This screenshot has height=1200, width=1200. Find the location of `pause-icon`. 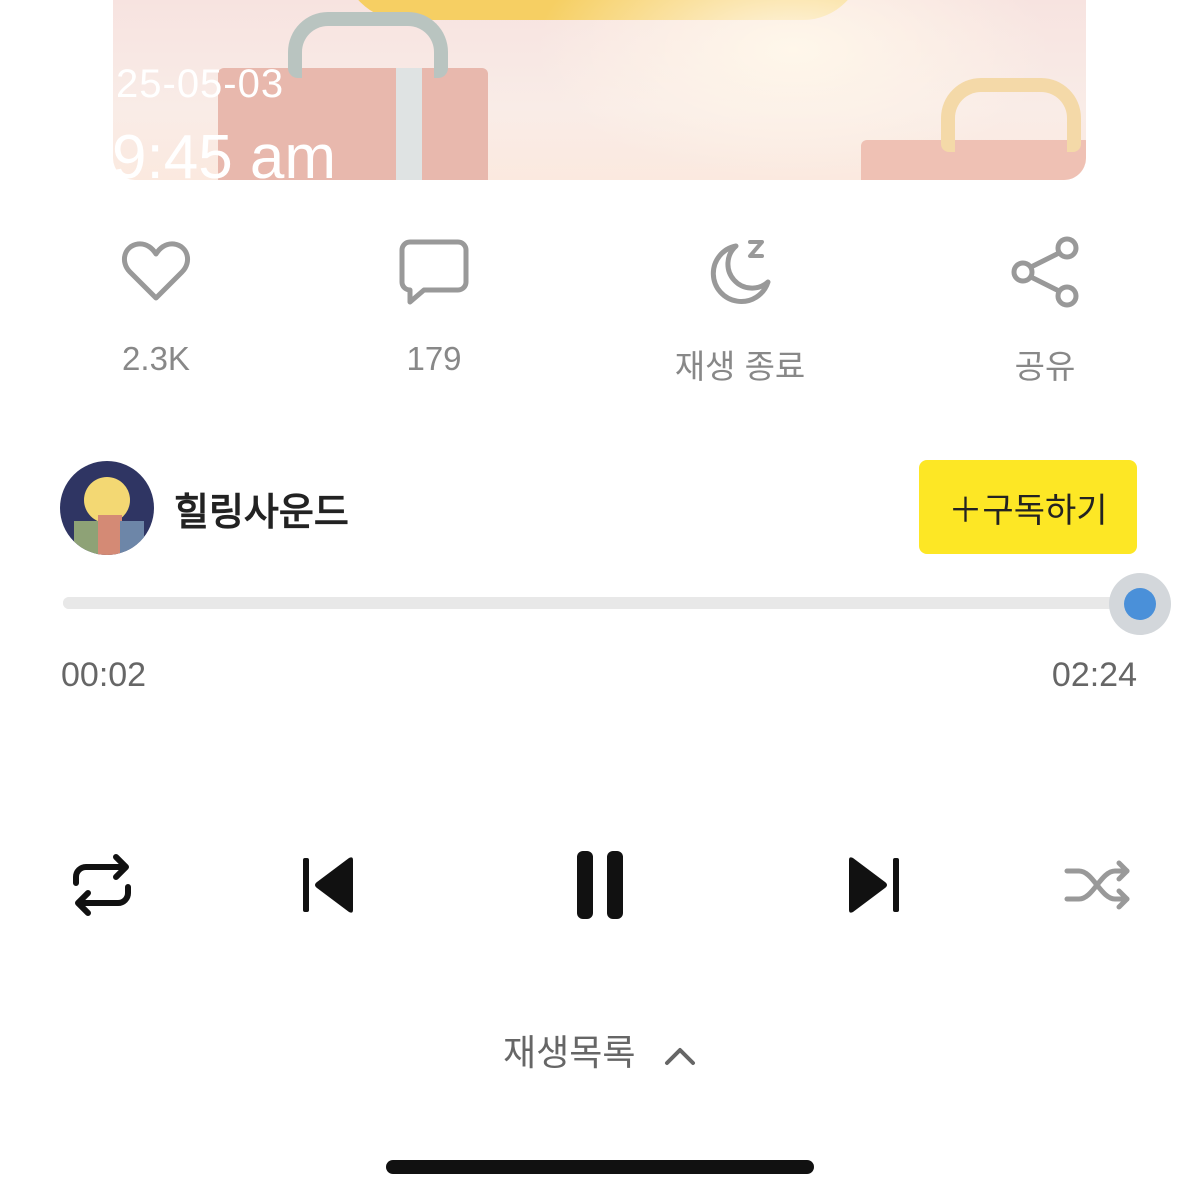

pause-icon is located at coordinates (600, 885).